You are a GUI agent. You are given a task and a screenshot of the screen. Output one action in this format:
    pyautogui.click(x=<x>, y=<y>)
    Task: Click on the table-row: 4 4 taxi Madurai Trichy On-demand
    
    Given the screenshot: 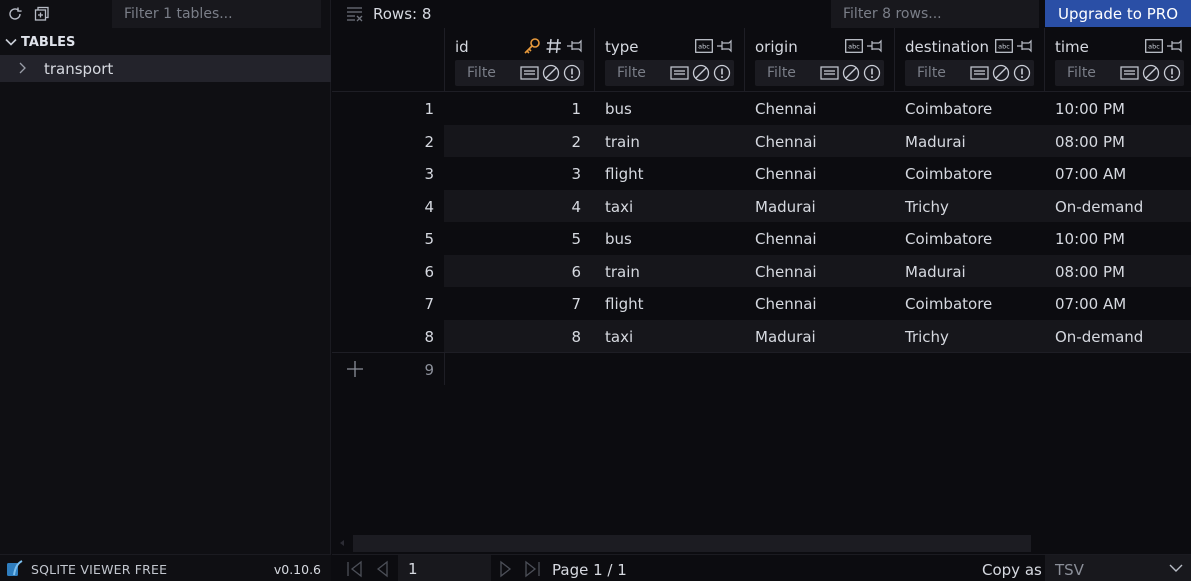 What is the action you would take?
    pyautogui.click(x=761, y=205)
    